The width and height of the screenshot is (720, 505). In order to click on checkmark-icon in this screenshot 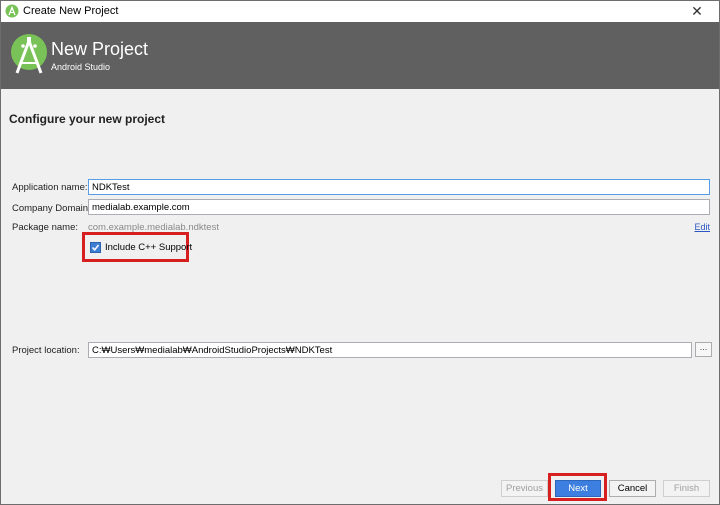, I will do `click(95, 247)`.